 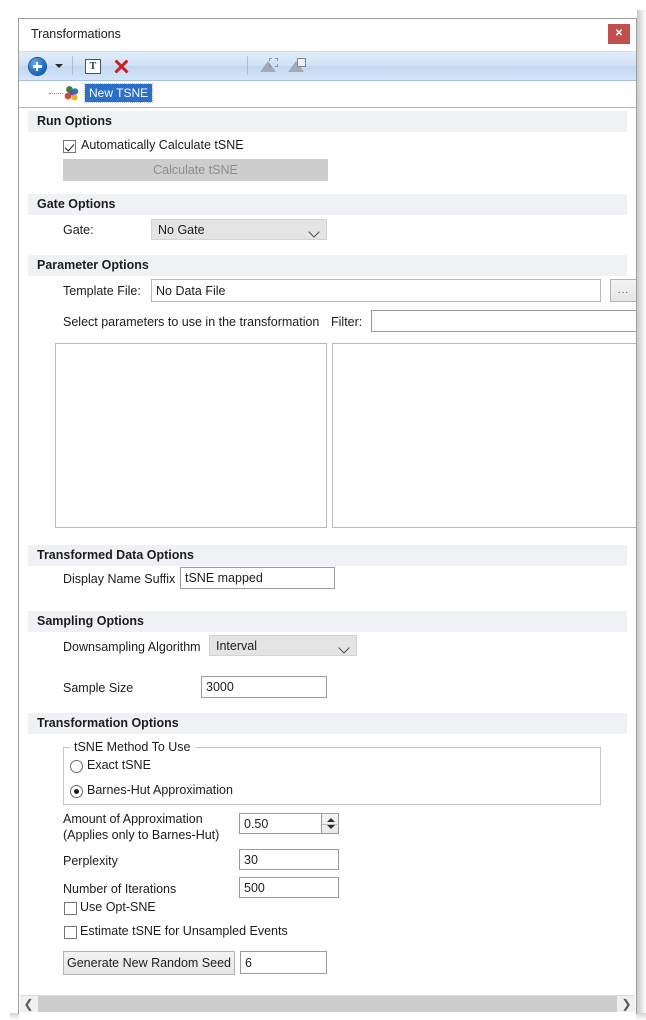 I want to click on section-header-transformation-options: Transformation Options, so click(x=327, y=723).